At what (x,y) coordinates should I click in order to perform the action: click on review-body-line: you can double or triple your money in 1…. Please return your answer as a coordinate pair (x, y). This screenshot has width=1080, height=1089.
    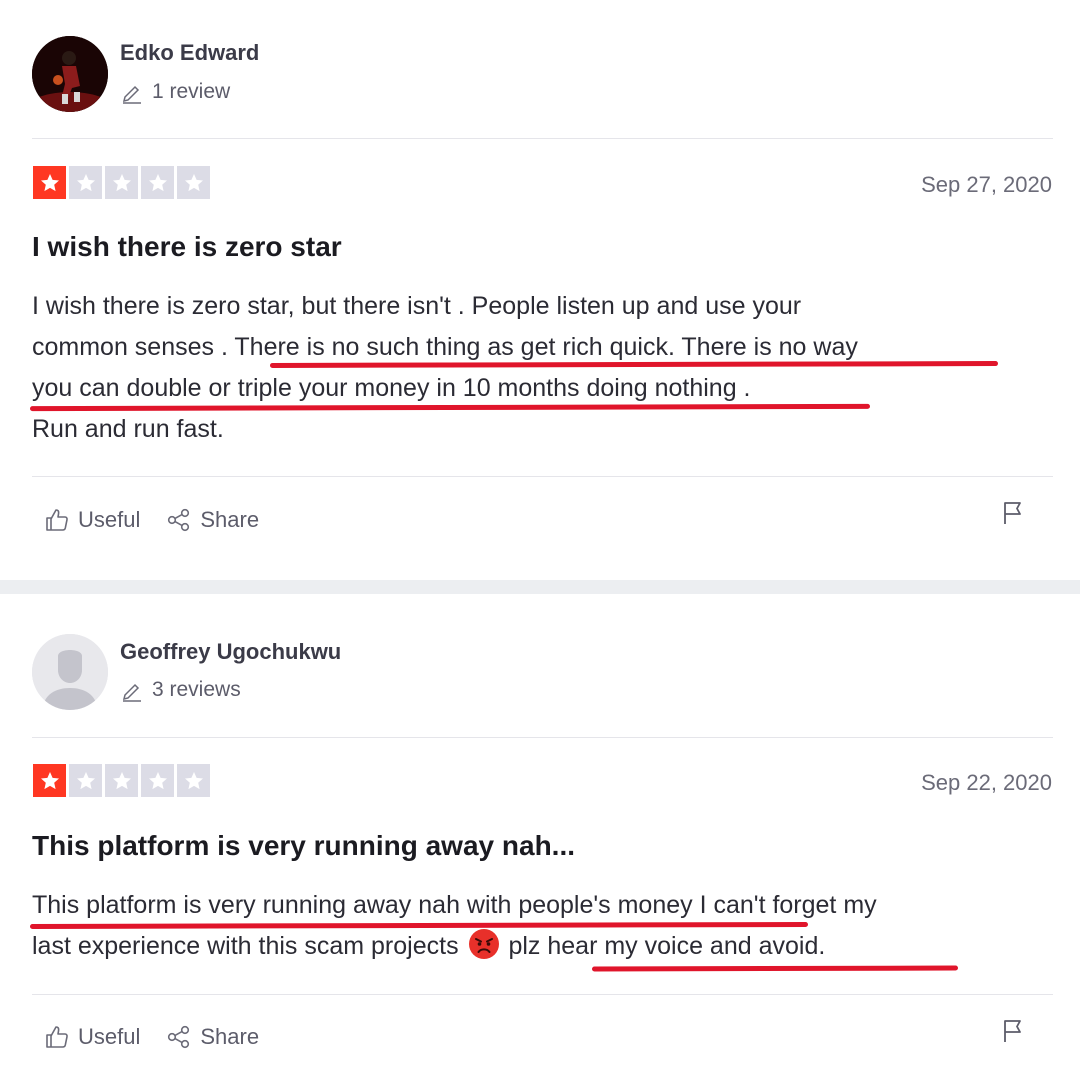
    Looking at the image, I should click on (391, 388).